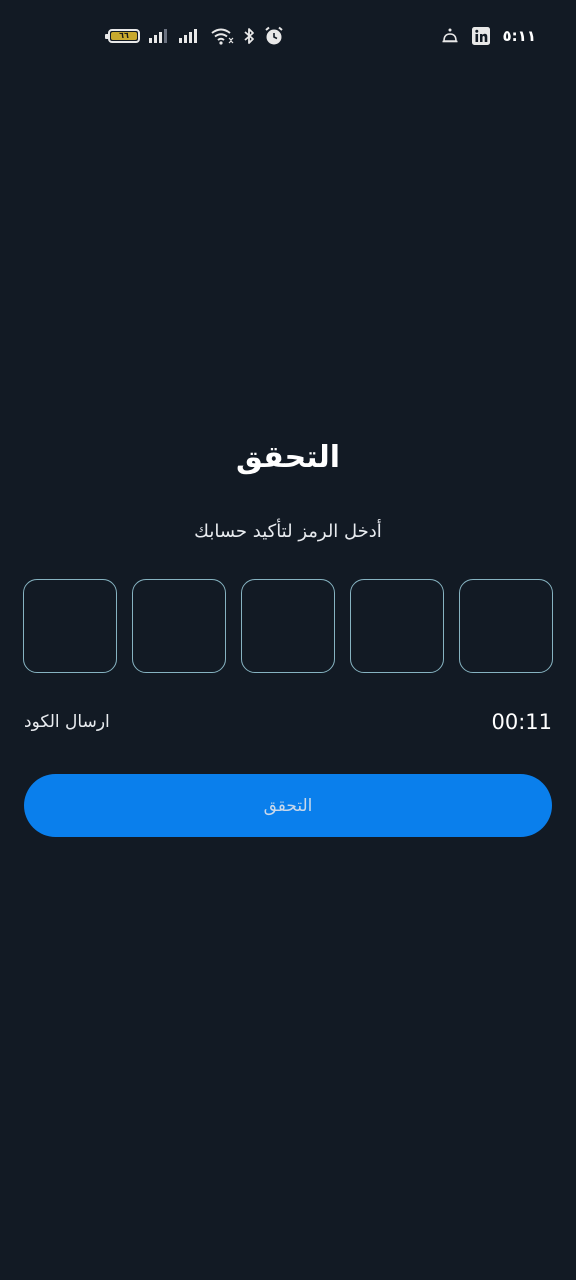 Image resolution: width=576 pixels, height=1280 pixels. I want to click on countdown-timer: 00:11, so click(521, 722).